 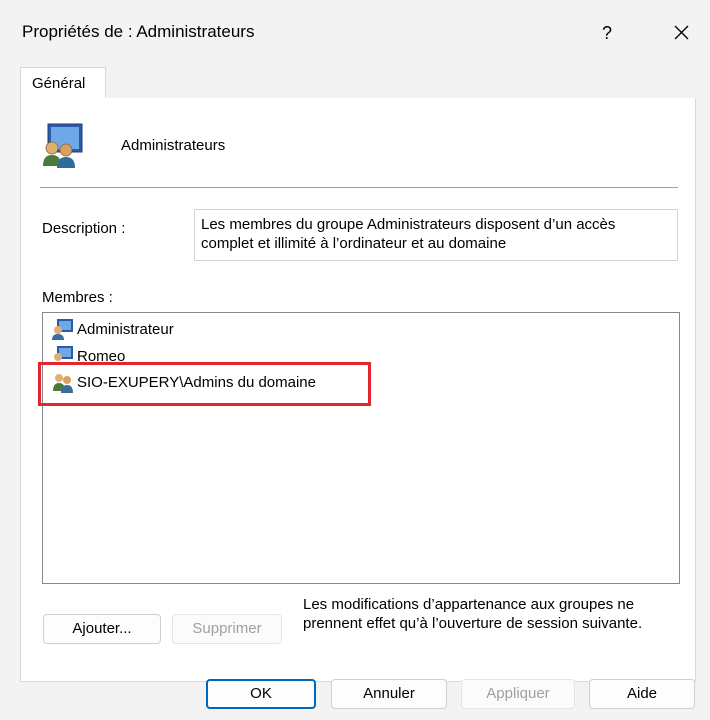 What do you see at coordinates (63, 382) in the screenshot?
I see `domain-group-icon` at bounding box center [63, 382].